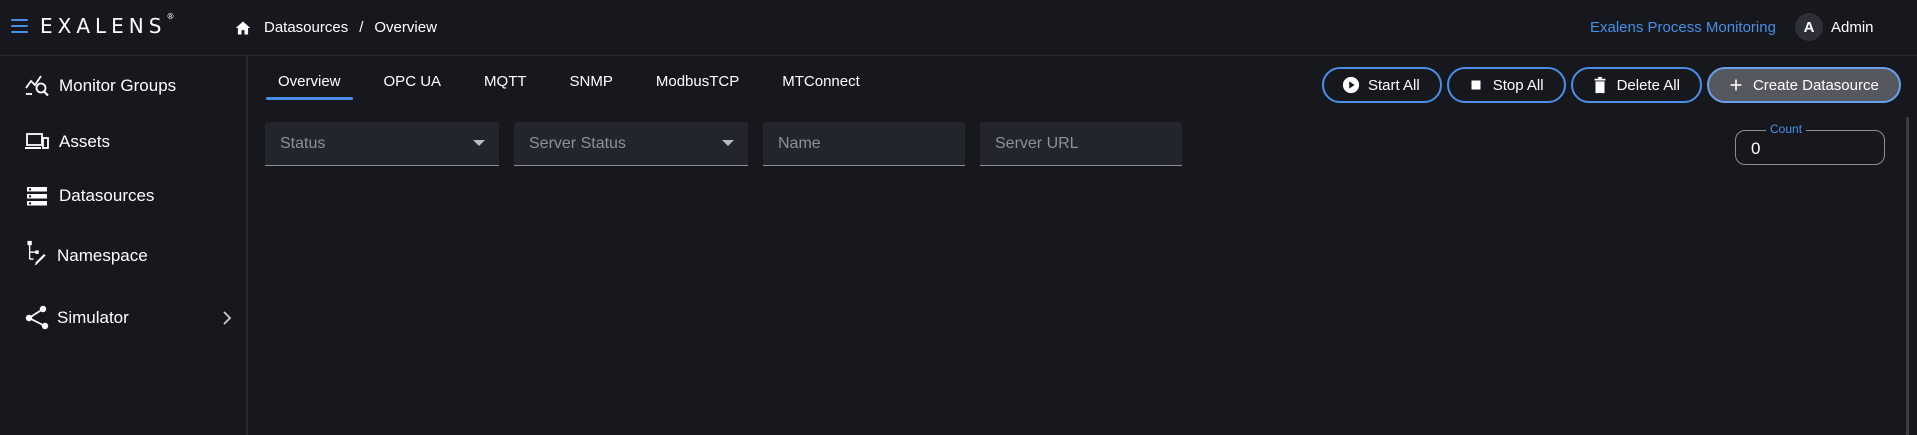 Image resolution: width=1917 pixels, height=435 pixels. What do you see at coordinates (1786, 129) in the screenshot?
I see `count-label: Count` at bounding box center [1786, 129].